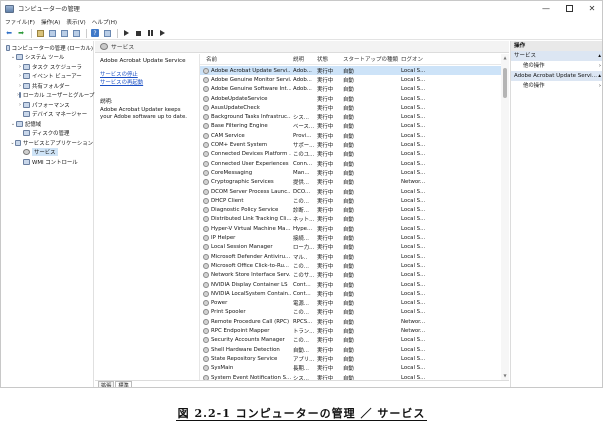 The width and height of the screenshot is (603, 438). Describe the element at coordinates (146, 83) in the screenshot. I see `restart-service-link: サービスの再起動` at that location.